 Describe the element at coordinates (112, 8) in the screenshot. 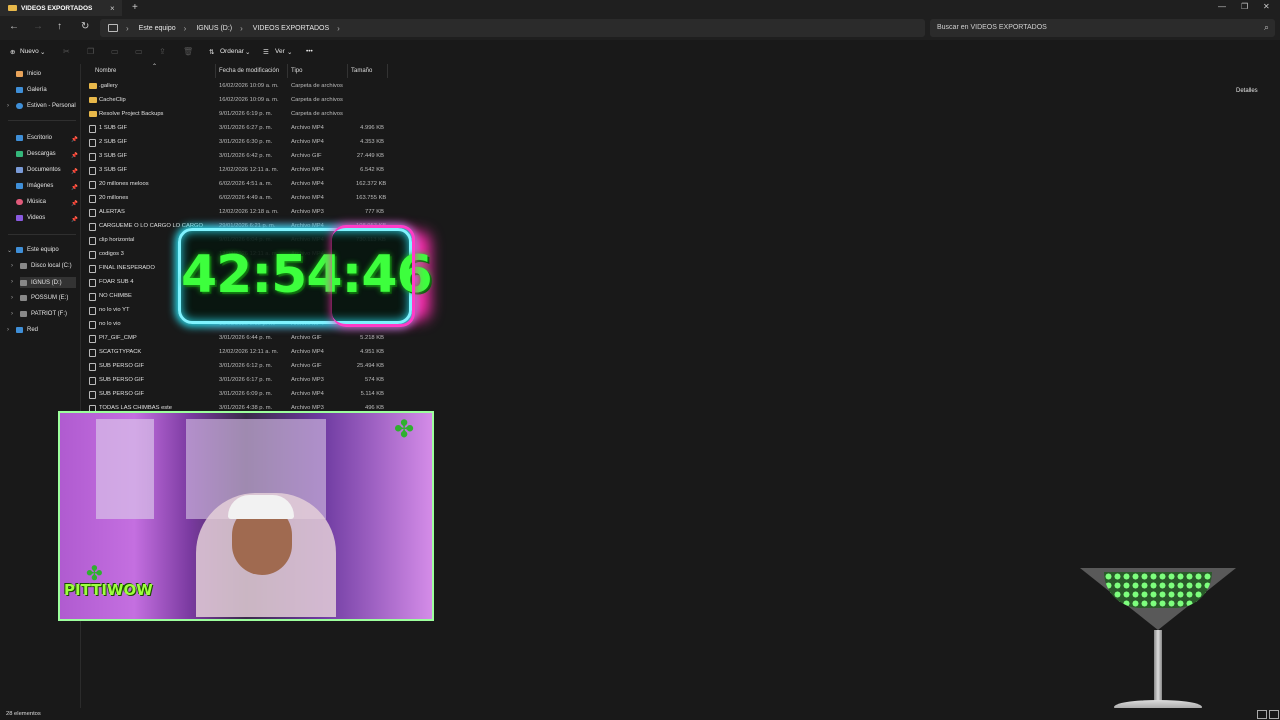

I see `close-tab-icon: ×` at that location.